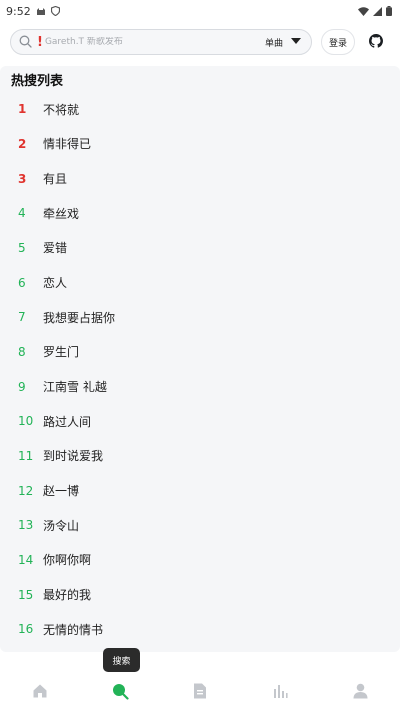 The height and width of the screenshot is (711, 400). I want to click on hot-search-word: 无情的情书, so click(73, 629).